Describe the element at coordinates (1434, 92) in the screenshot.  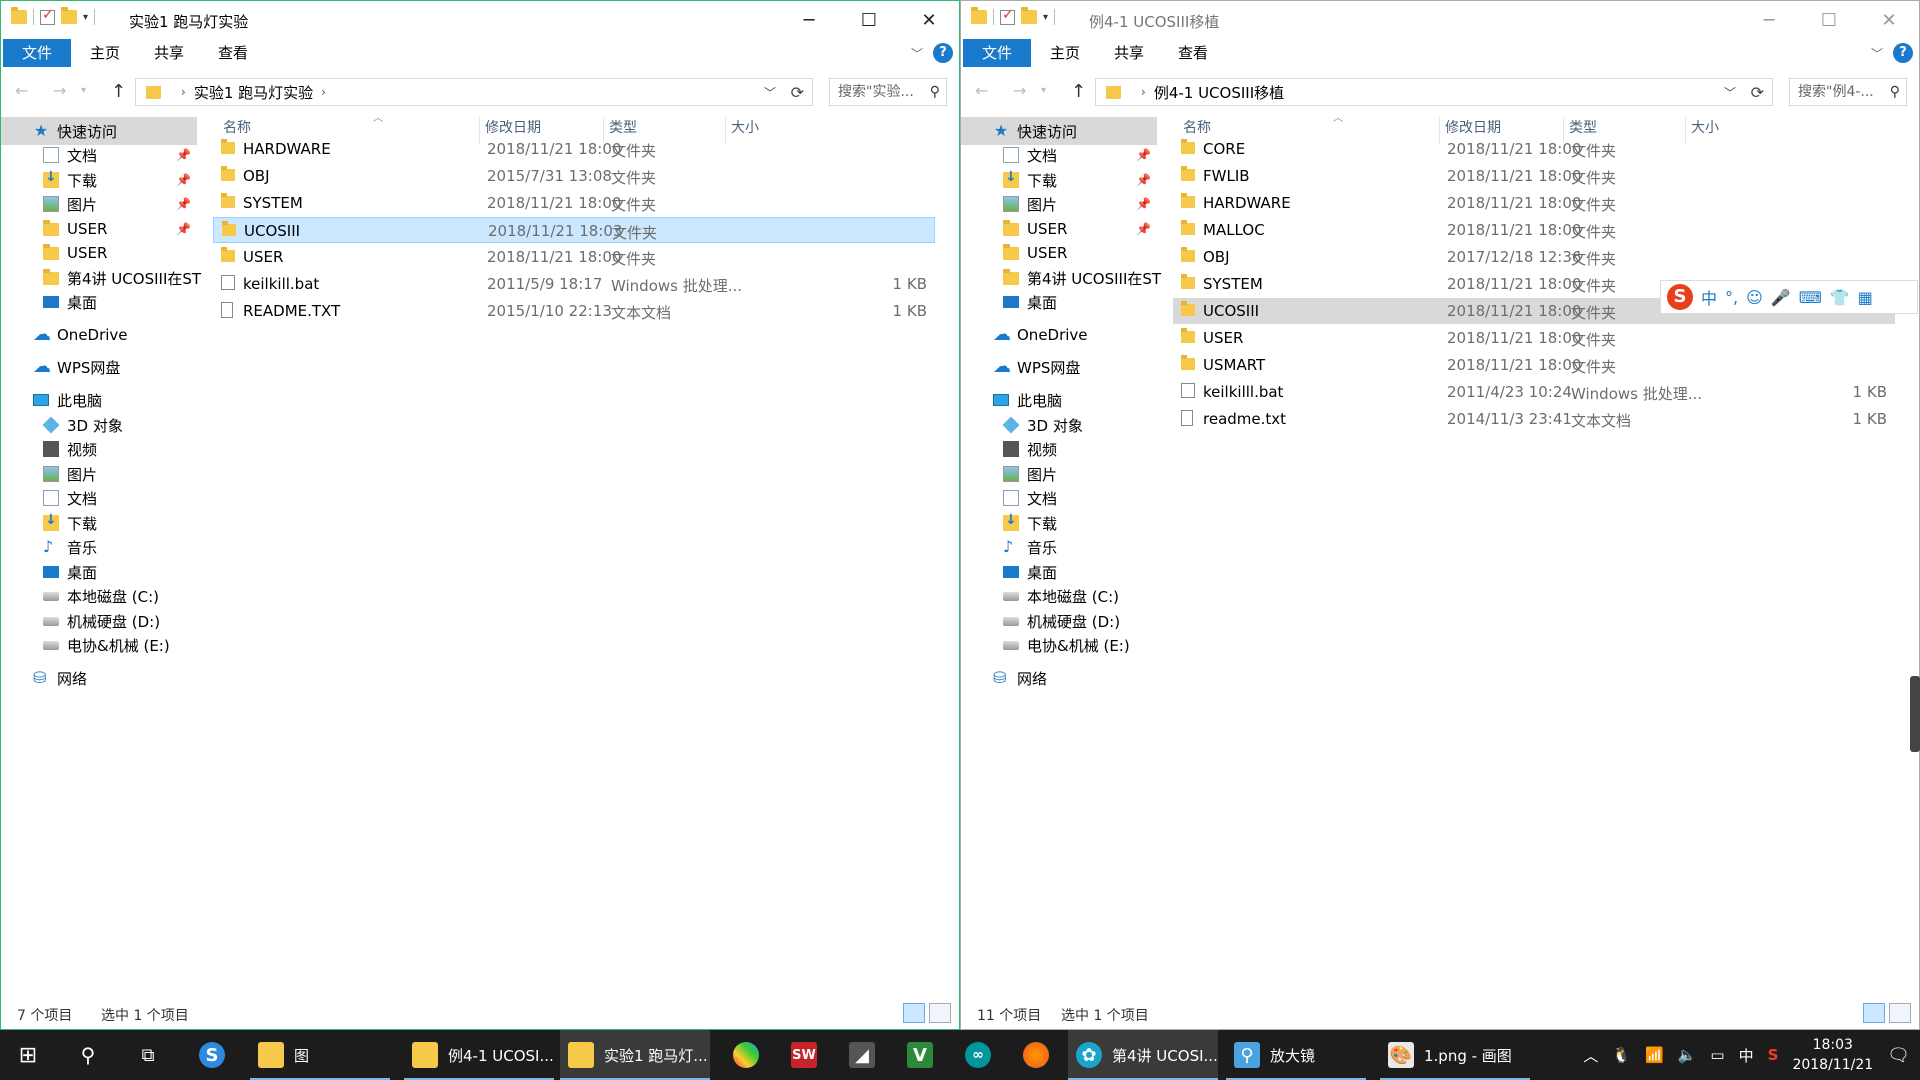
I see `address-bar: › 例4-1 UCOSIII移植 ﹀ ⟳` at that location.